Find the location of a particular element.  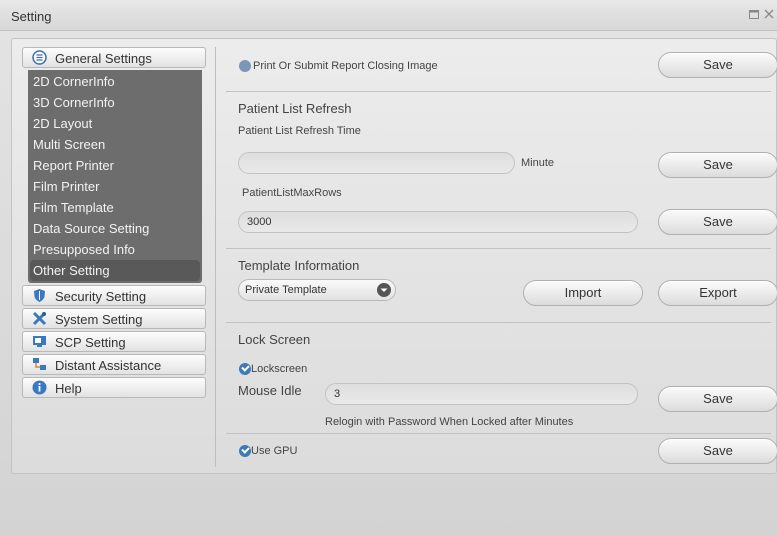

refresh-time-label: Patient List Refresh Time is located at coordinates (299, 131).